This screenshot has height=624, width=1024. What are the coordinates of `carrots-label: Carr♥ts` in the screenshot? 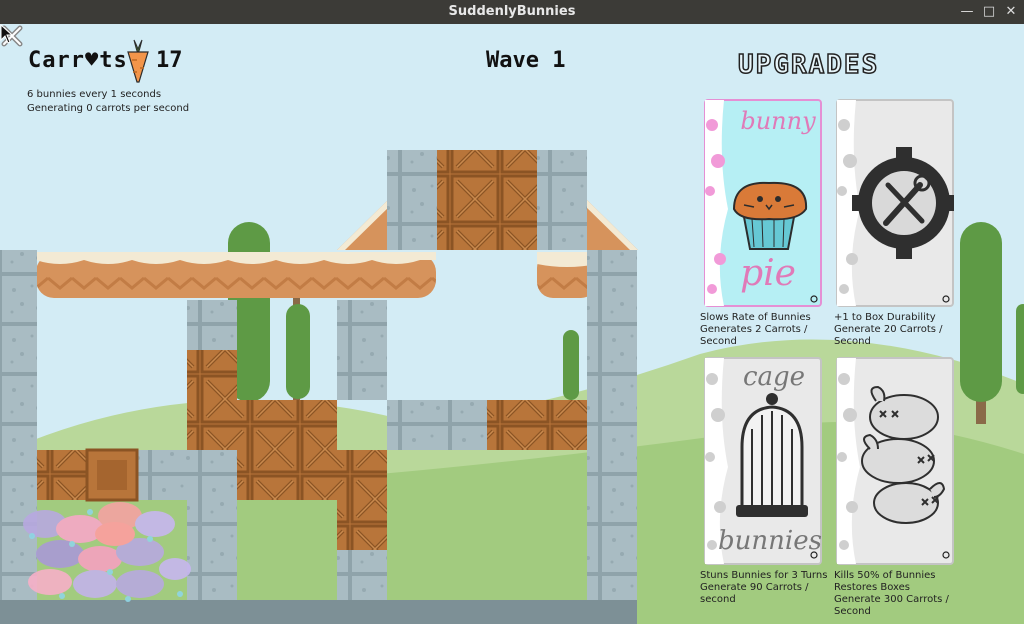 It's located at (78, 60).